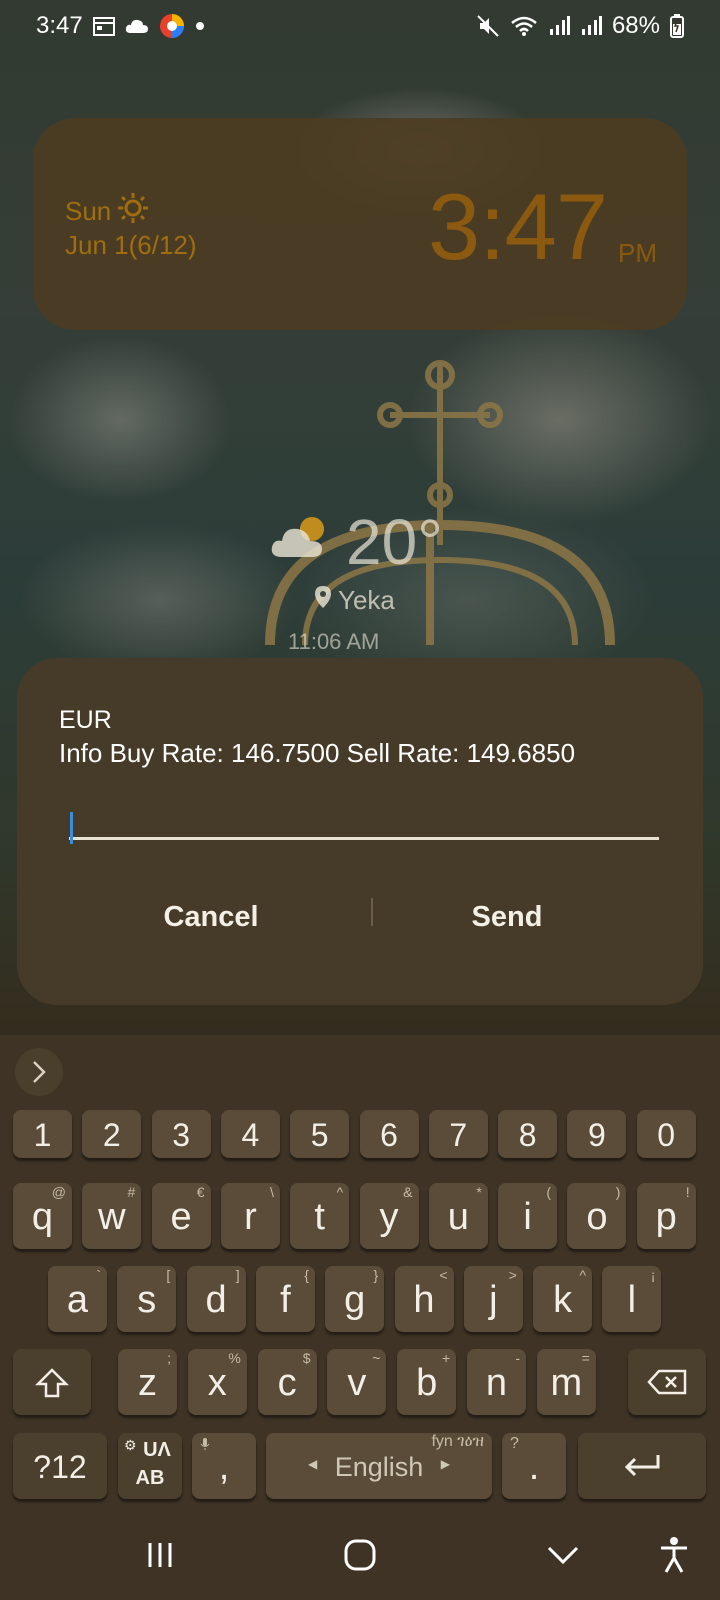  Describe the element at coordinates (147, 1382) in the screenshot. I see `key-z: ; z` at that location.